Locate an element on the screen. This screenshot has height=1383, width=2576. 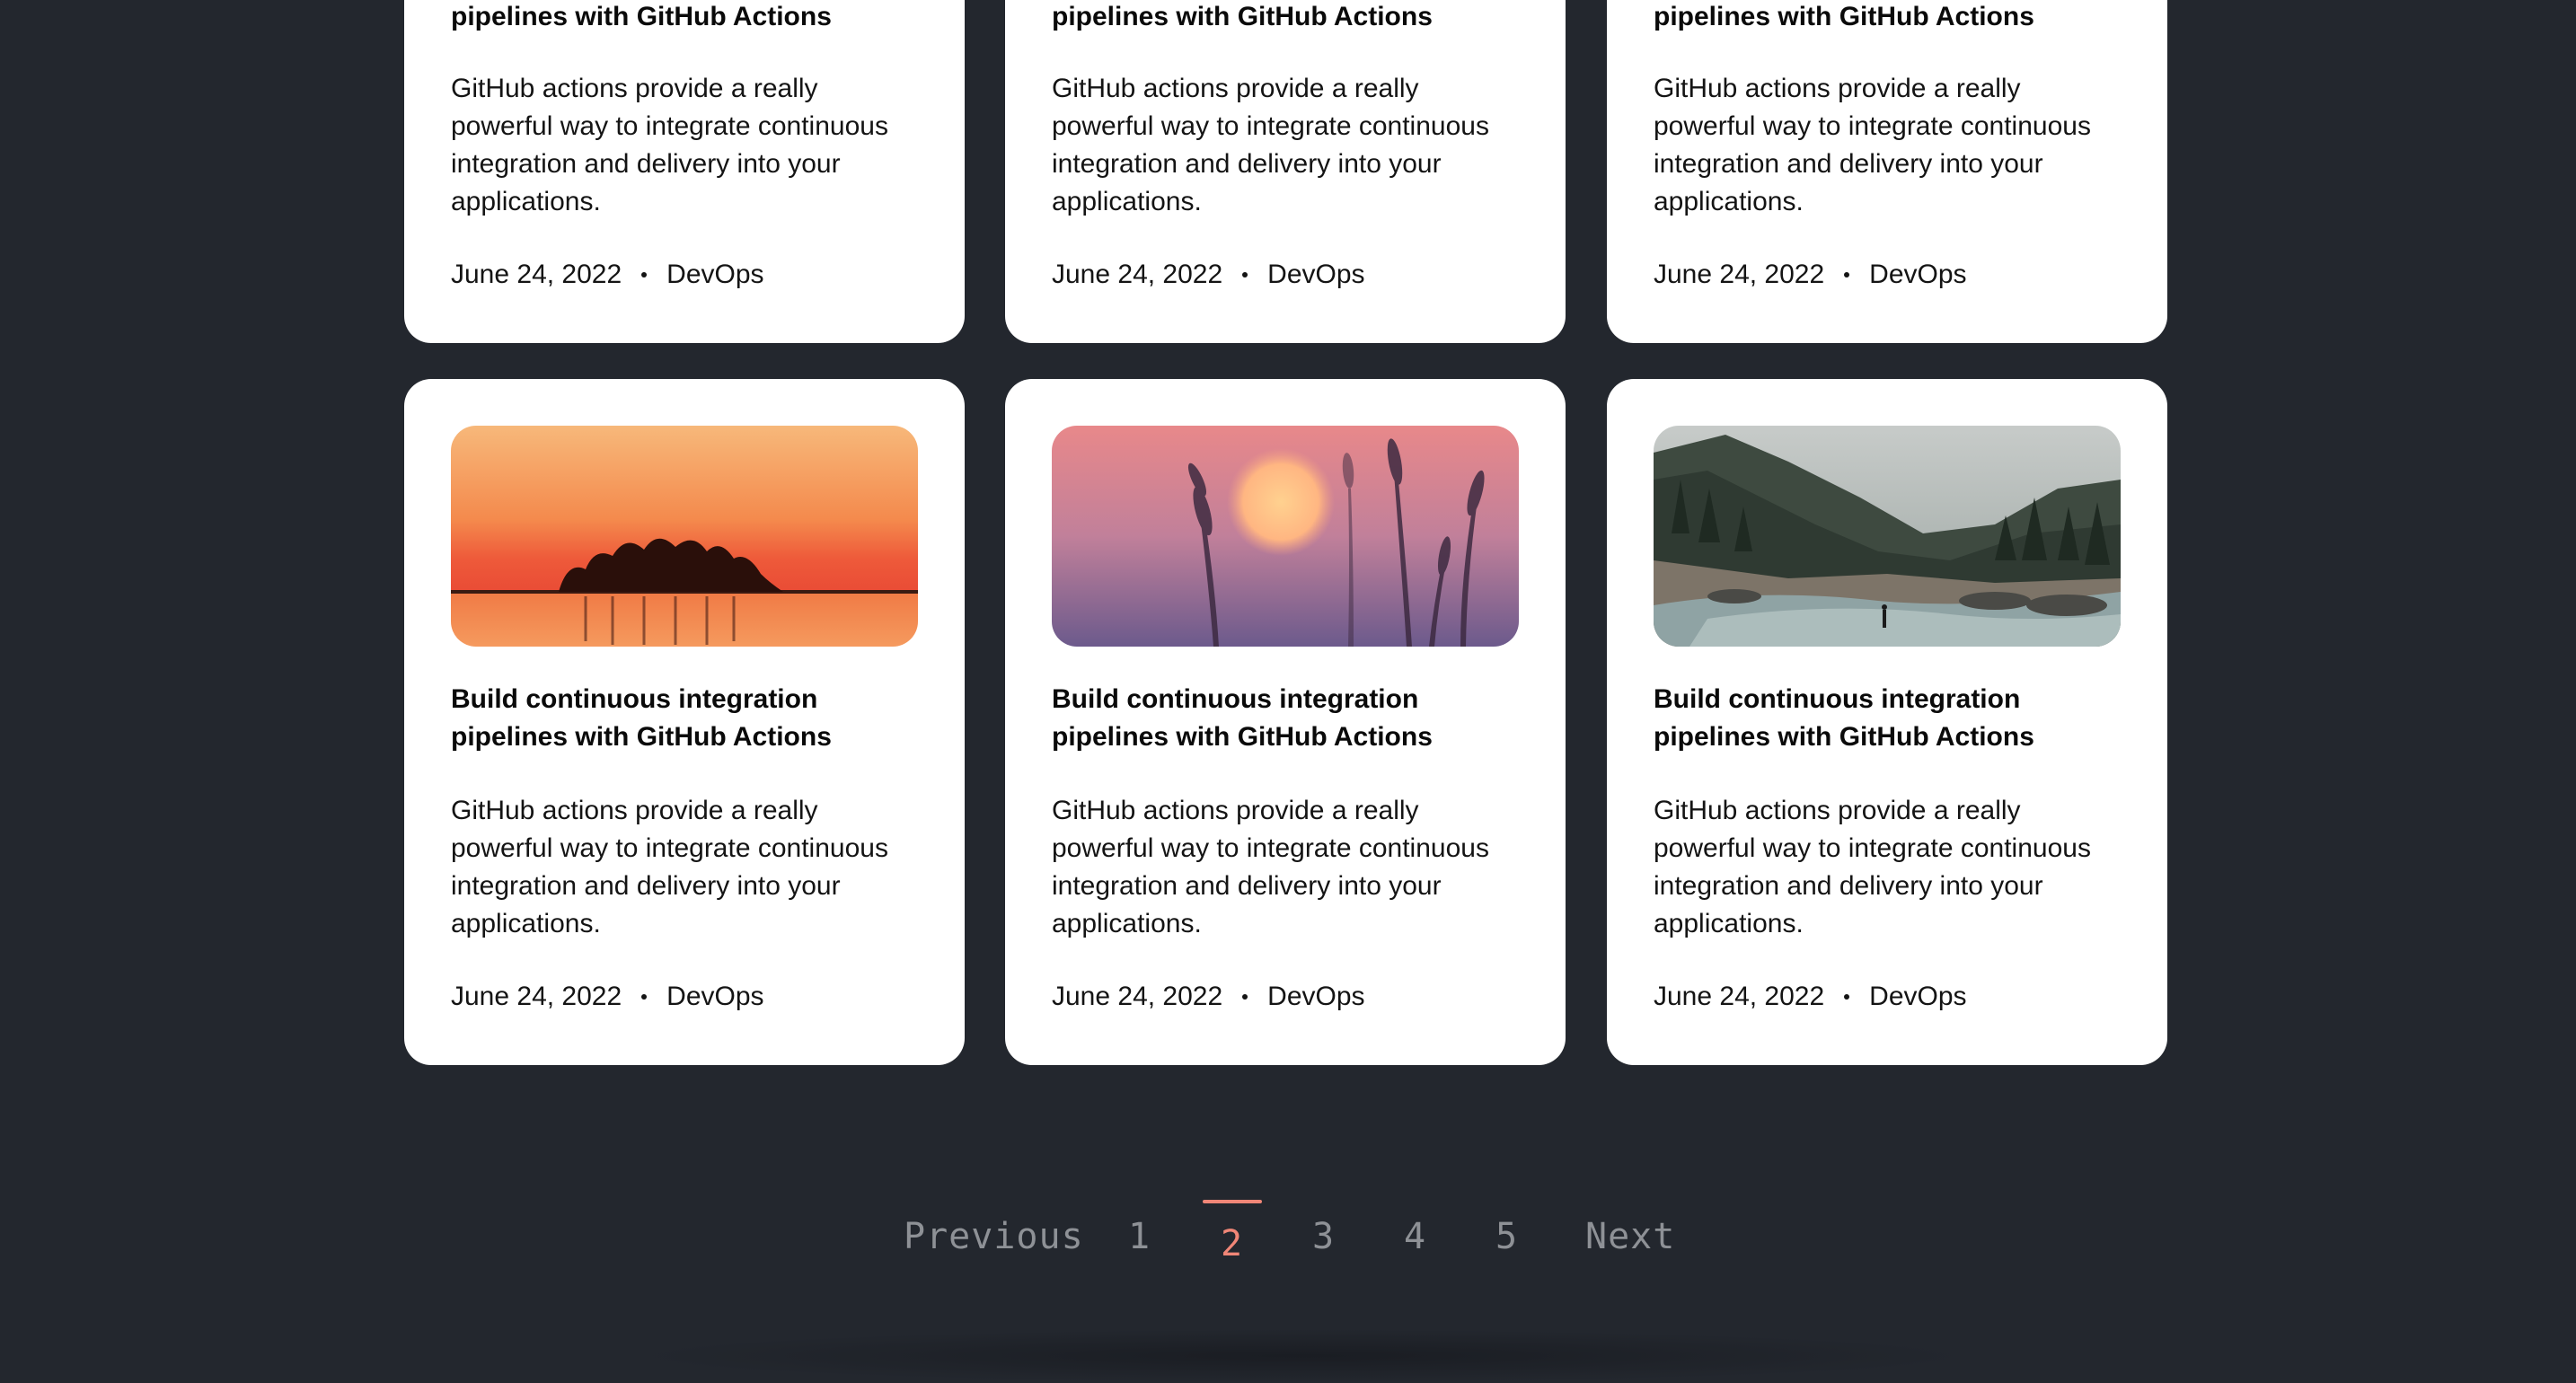
sunset-lake-island-image is located at coordinates (684, 536).